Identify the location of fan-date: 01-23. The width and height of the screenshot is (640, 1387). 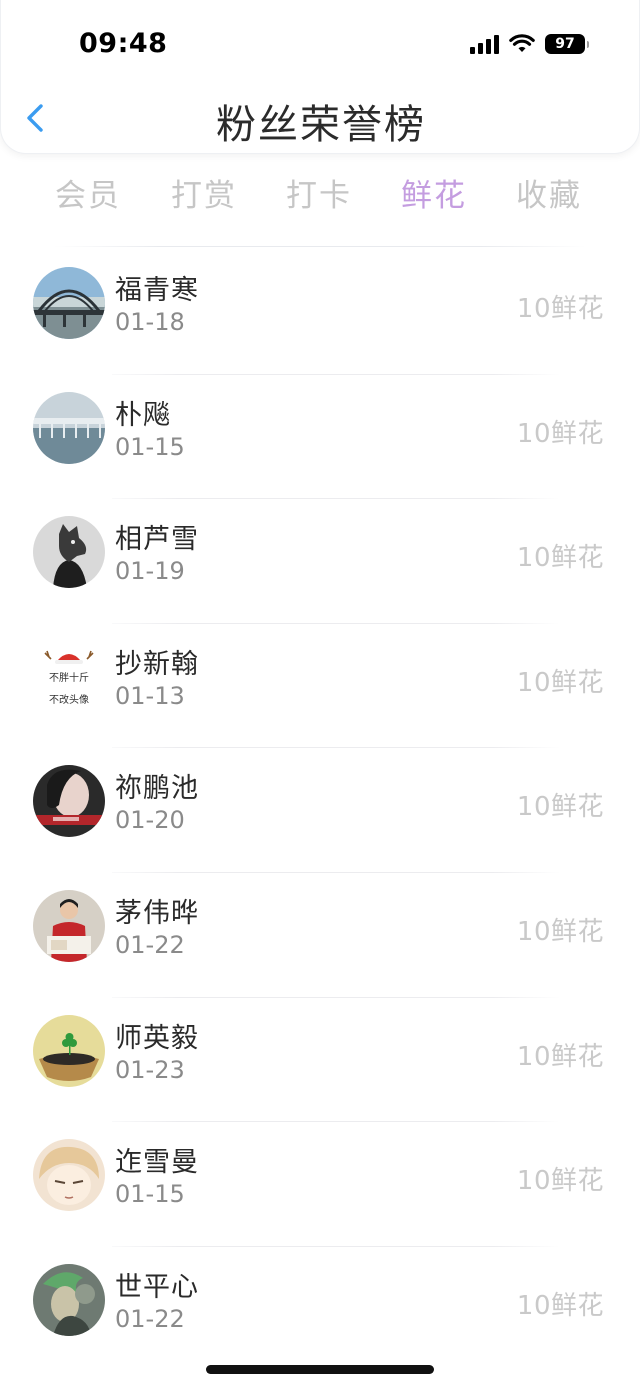
(150, 1069).